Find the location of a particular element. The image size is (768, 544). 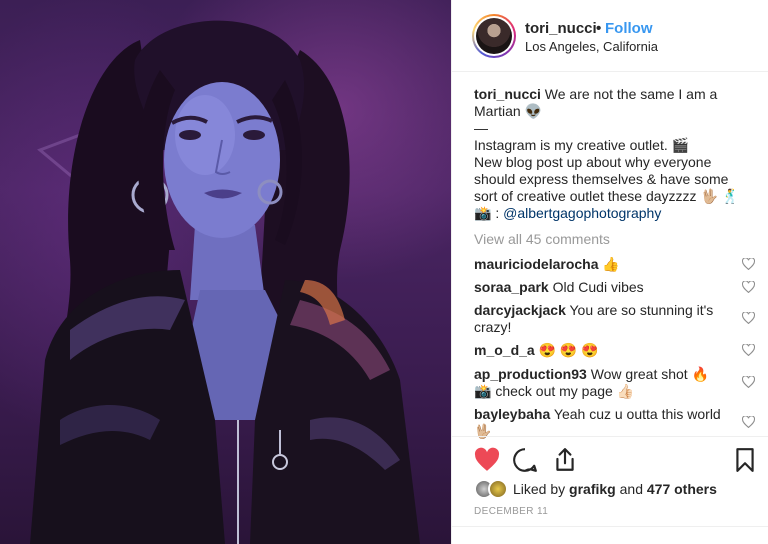

liked-by-prefix: Liked by is located at coordinates (539, 489).